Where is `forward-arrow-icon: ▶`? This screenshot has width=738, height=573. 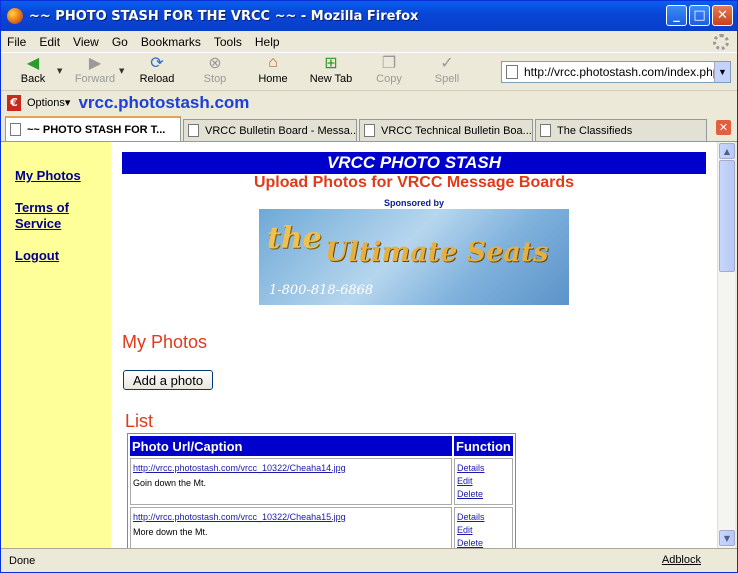 forward-arrow-icon: ▶ is located at coordinates (95, 63).